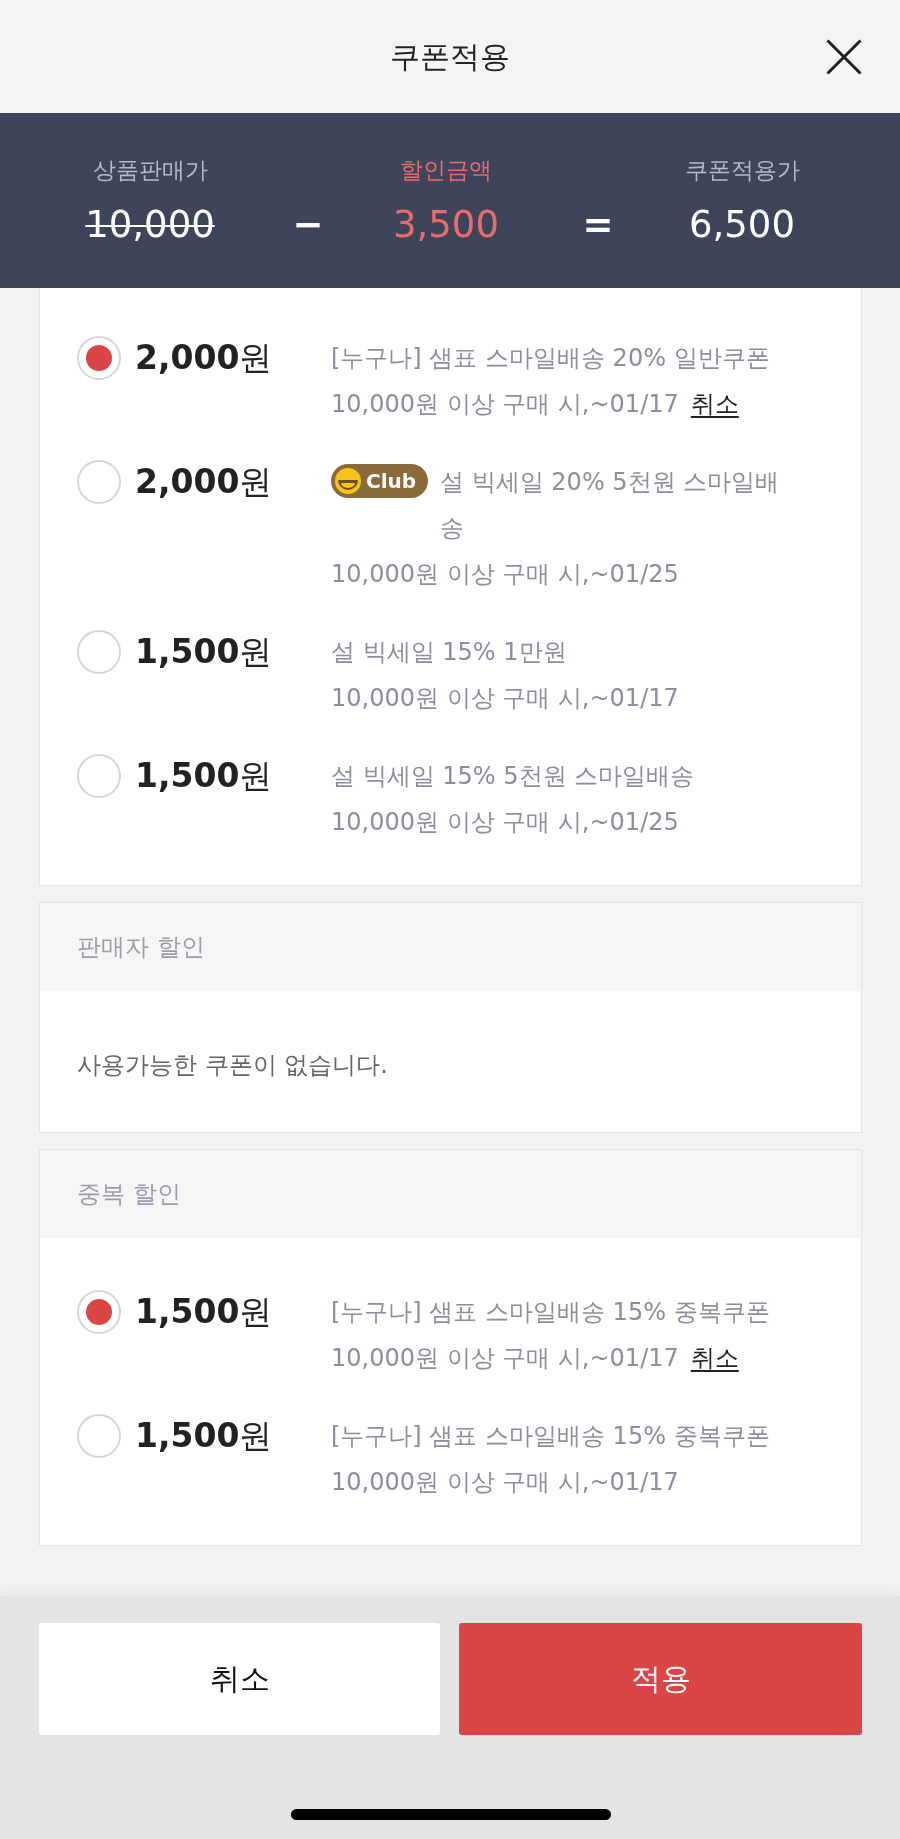  Describe the element at coordinates (232, 1065) in the screenshot. I see `empty-message: 사용가능한 쿠폰이 없습니다.` at that location.